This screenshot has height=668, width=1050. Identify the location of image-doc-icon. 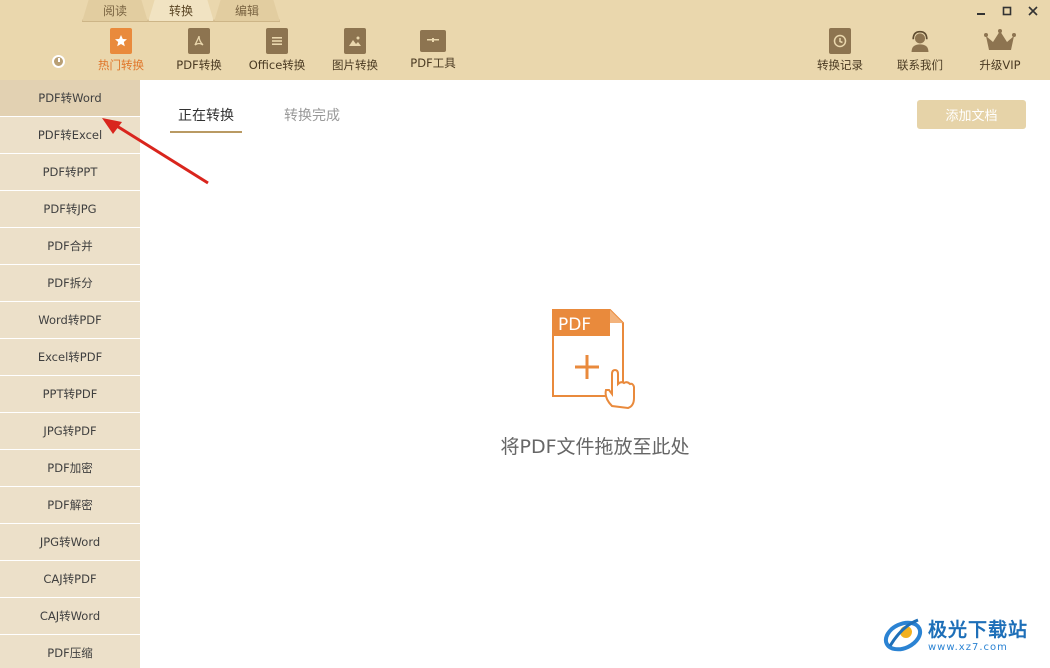
(355, 41).